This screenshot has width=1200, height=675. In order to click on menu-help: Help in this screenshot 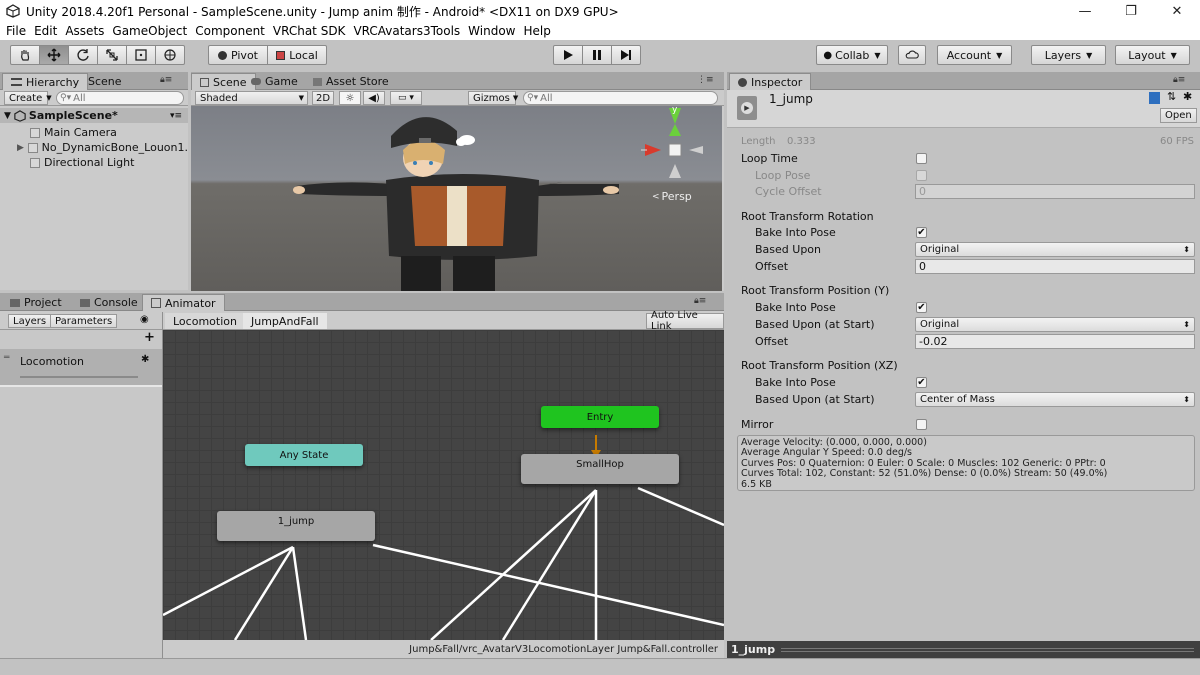, I will do `click(537, 31)`.